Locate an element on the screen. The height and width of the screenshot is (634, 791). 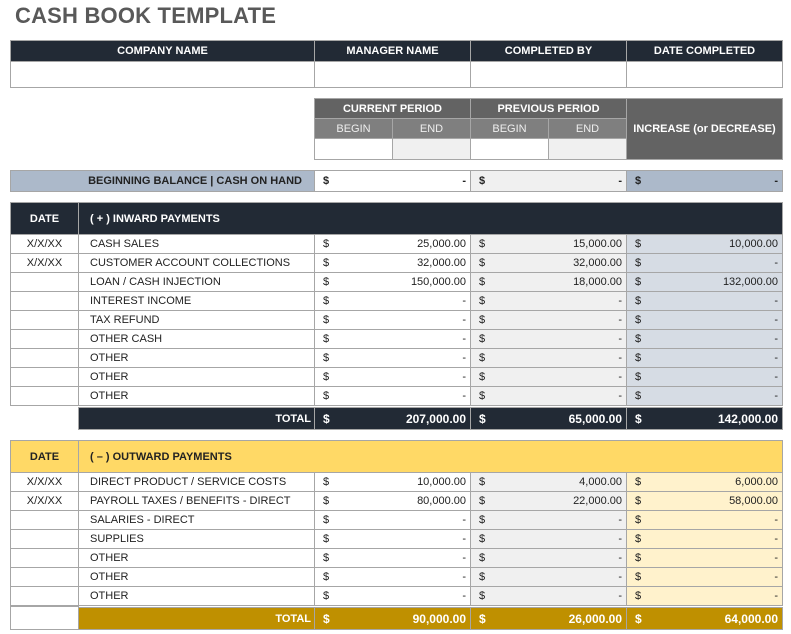
manager-name-header: MANAGER NAME is located at coordinates (392, 51).